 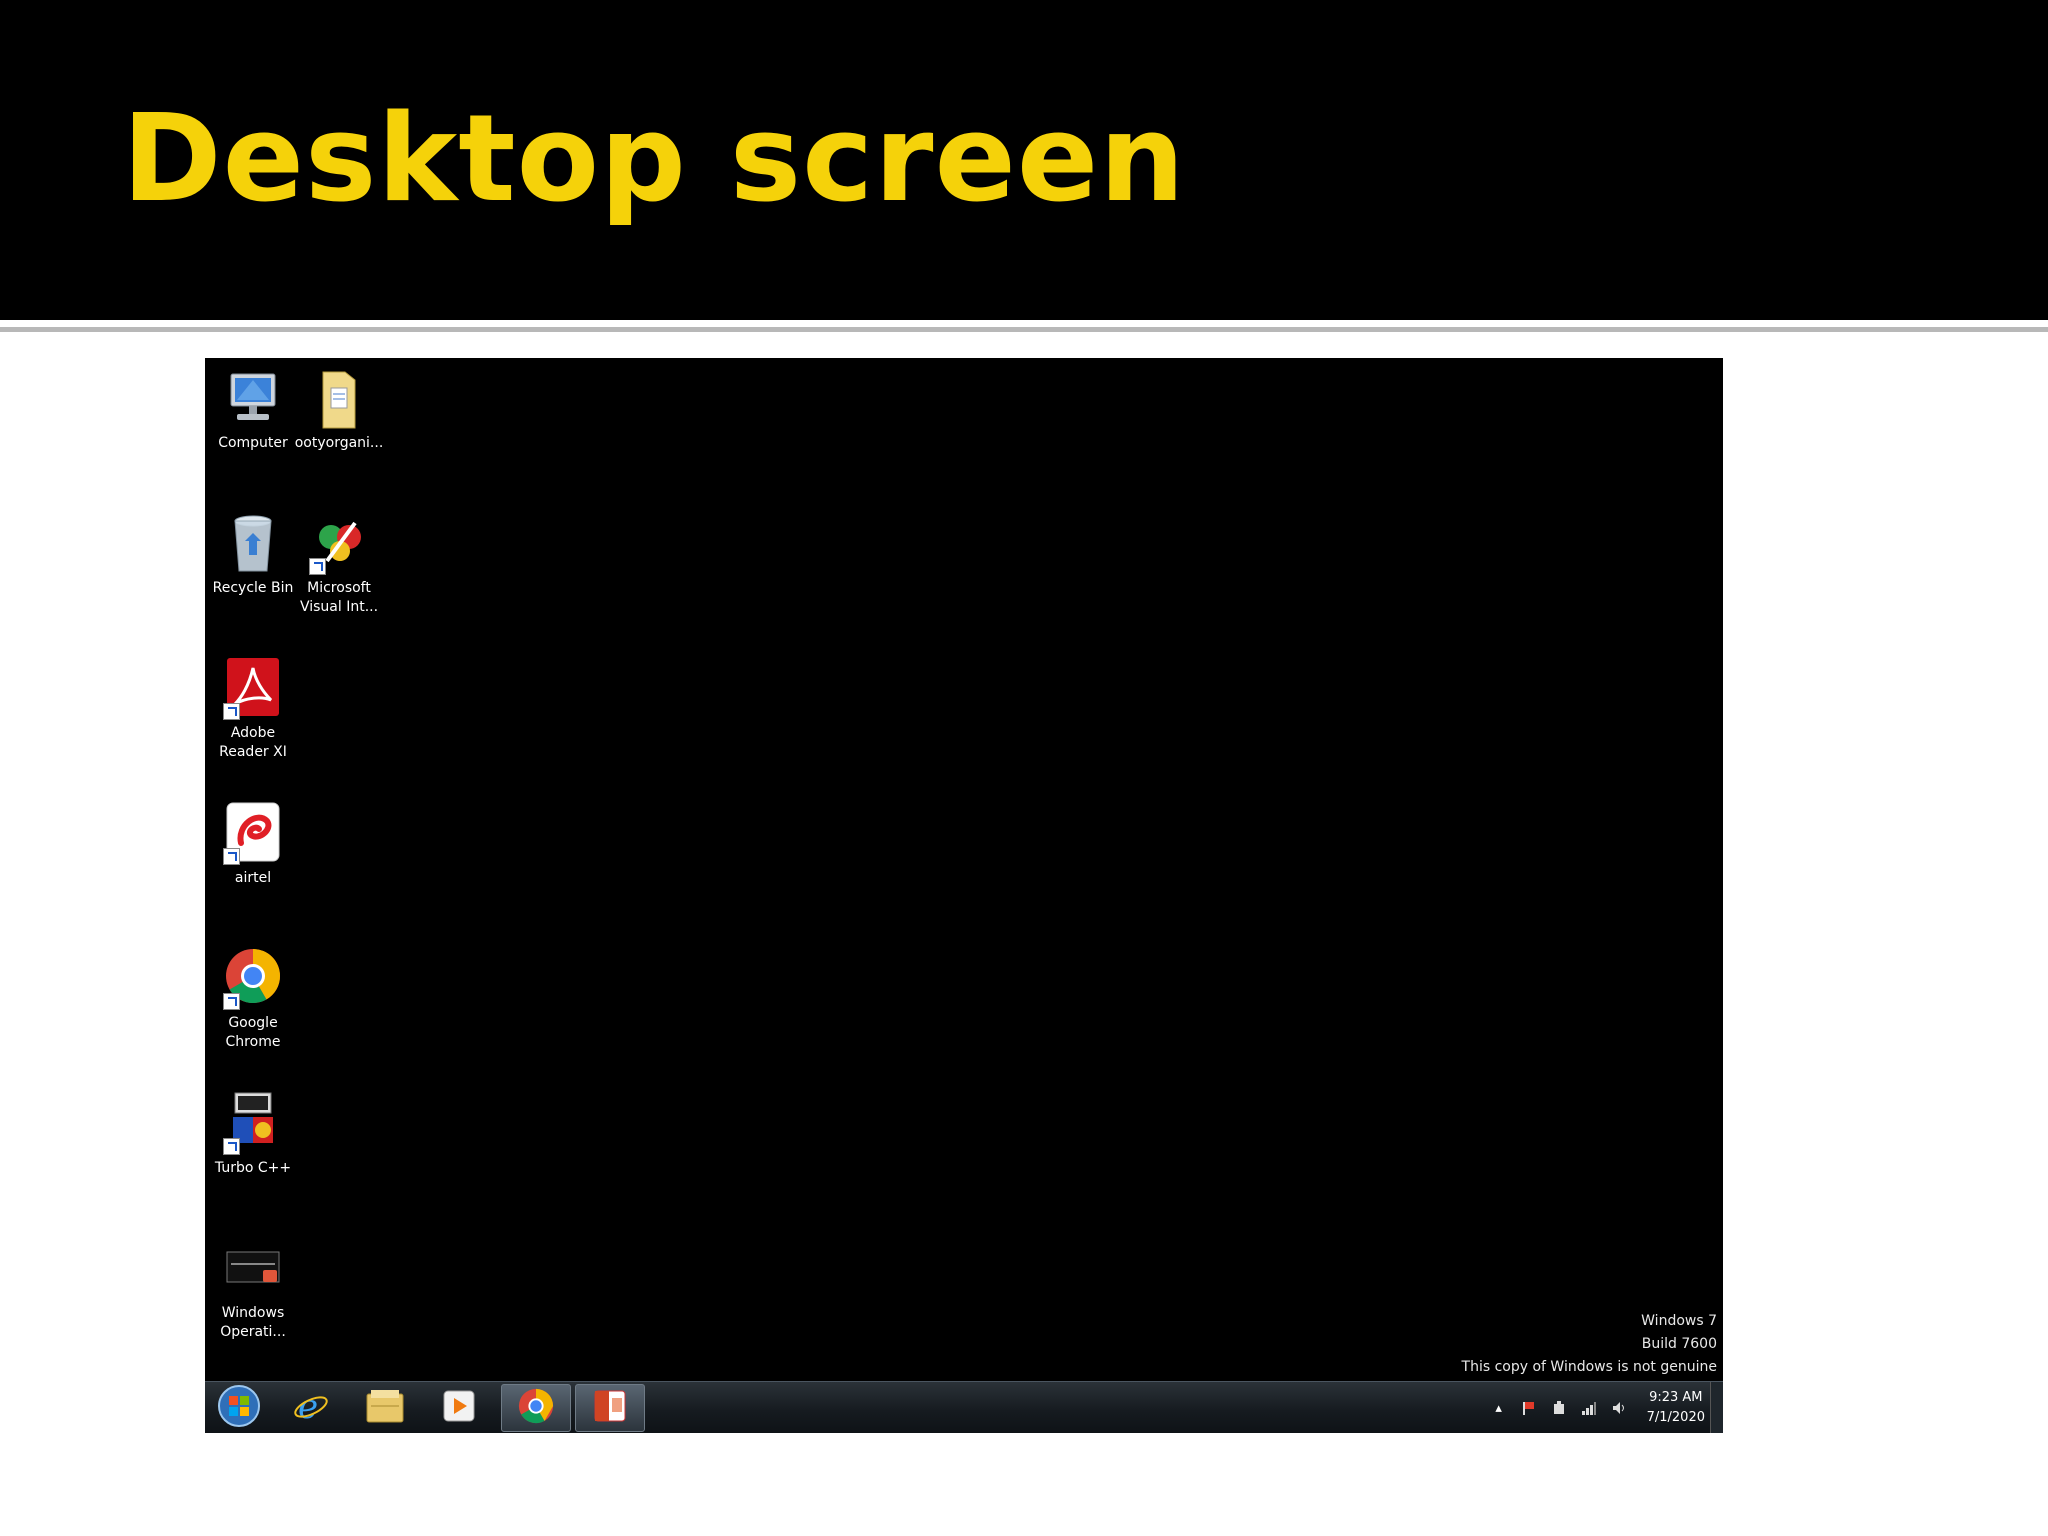 I want to click on windows-operati-icon, so click(x=253, y=1268).